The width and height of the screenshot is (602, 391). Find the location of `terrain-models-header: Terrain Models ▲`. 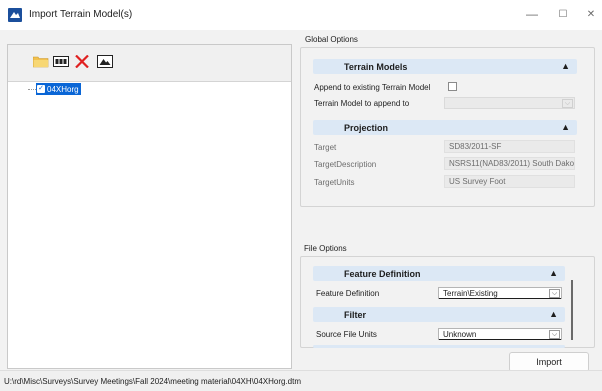

terrain-models-header: Terrain Models ▲ is located at coordinates (445, 66).